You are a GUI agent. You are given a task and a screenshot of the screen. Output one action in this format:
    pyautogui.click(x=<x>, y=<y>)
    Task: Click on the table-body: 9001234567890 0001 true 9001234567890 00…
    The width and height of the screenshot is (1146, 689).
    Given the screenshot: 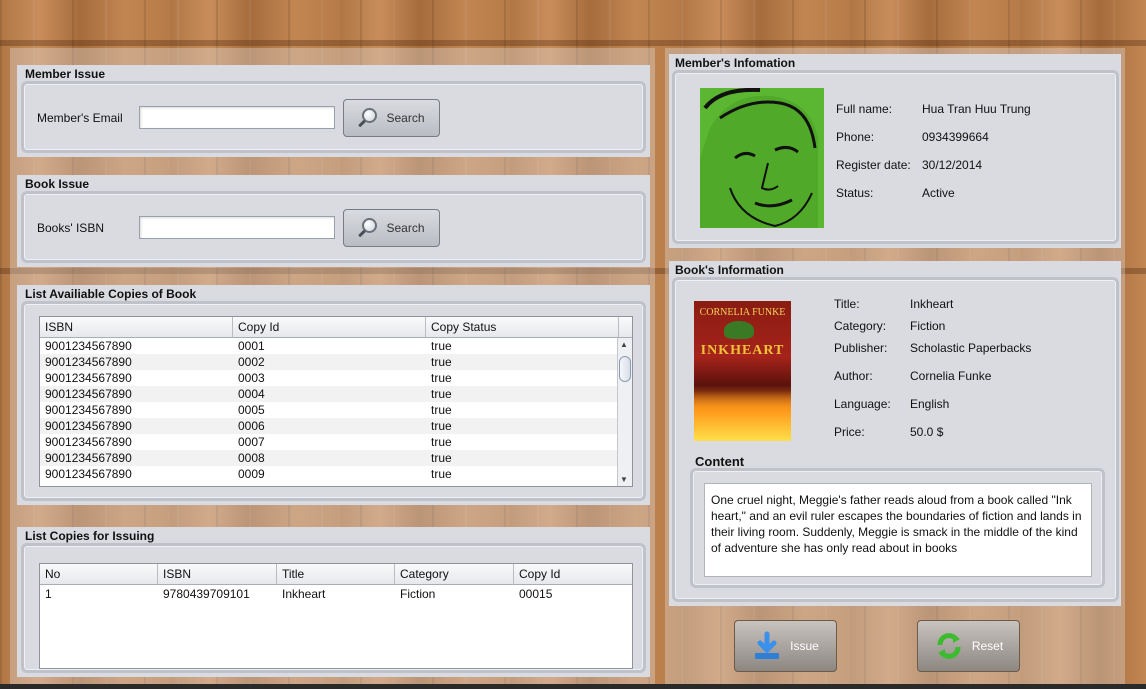 What is the action you would take?
    pyautogui.click(x=336, y=410)
    